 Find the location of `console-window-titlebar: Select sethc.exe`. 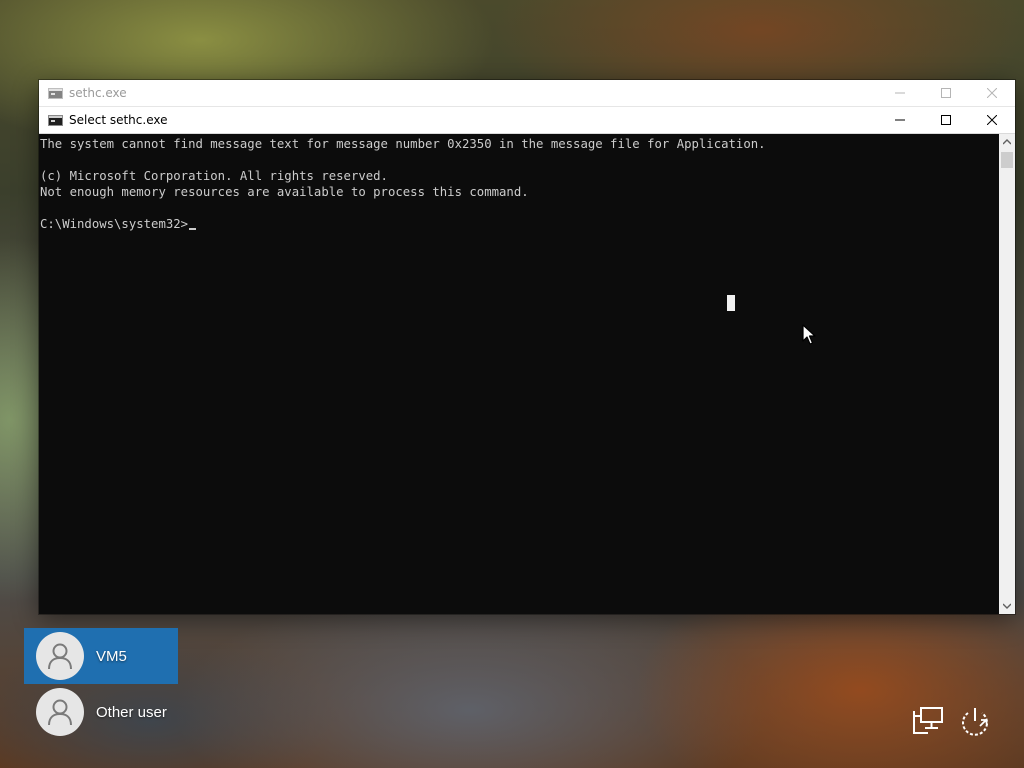

console-window-titlebar: Select sethc.exe is located at coordinates (527, 120).